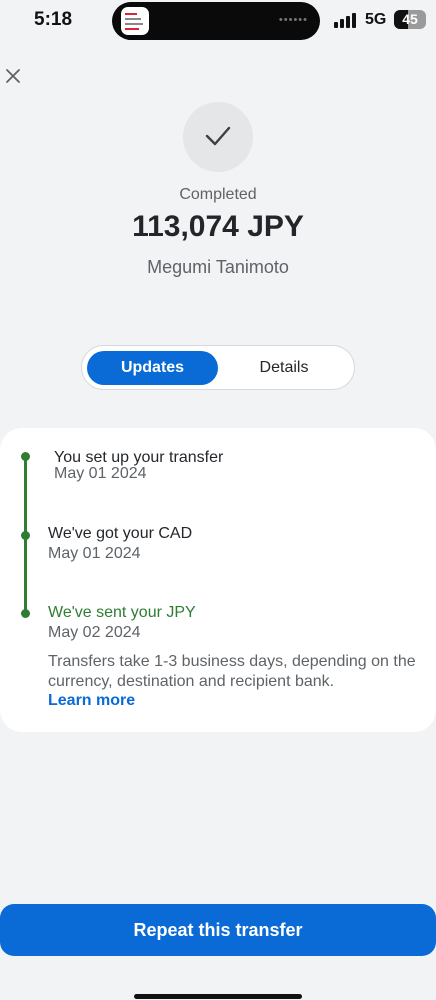 Image resolution: width=436 pixels, height=1000 pixels. Describe the element at coordinates (218, 930) in the screenshot. I see `repeat-transfer-button: Repeat this transfer` at that location.